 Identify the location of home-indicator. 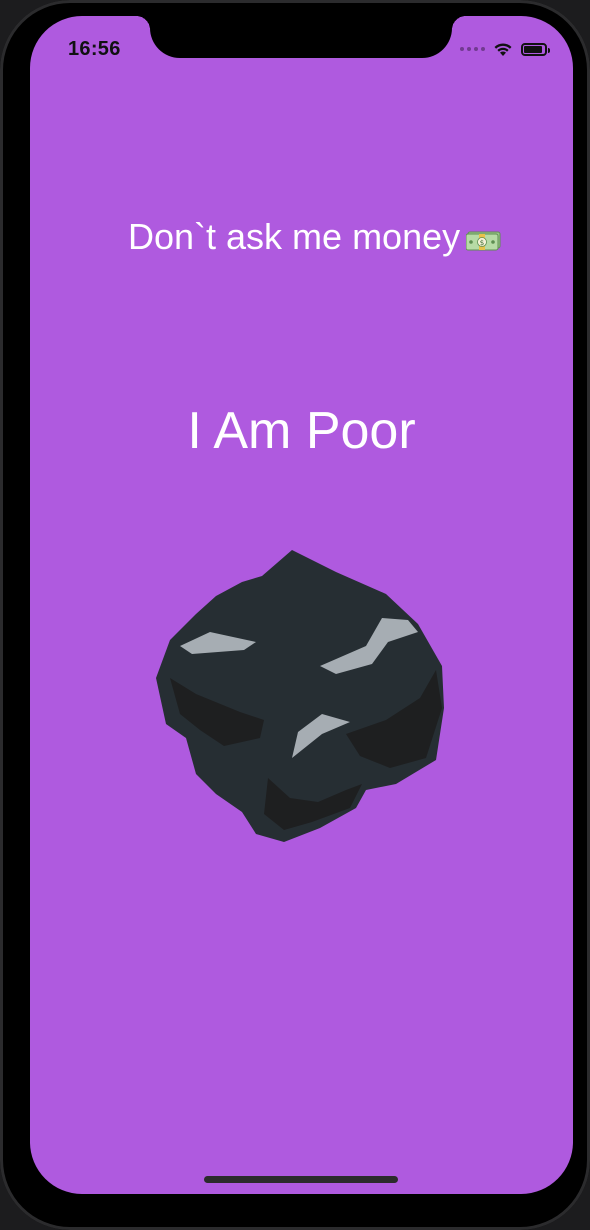
(301, 1179).